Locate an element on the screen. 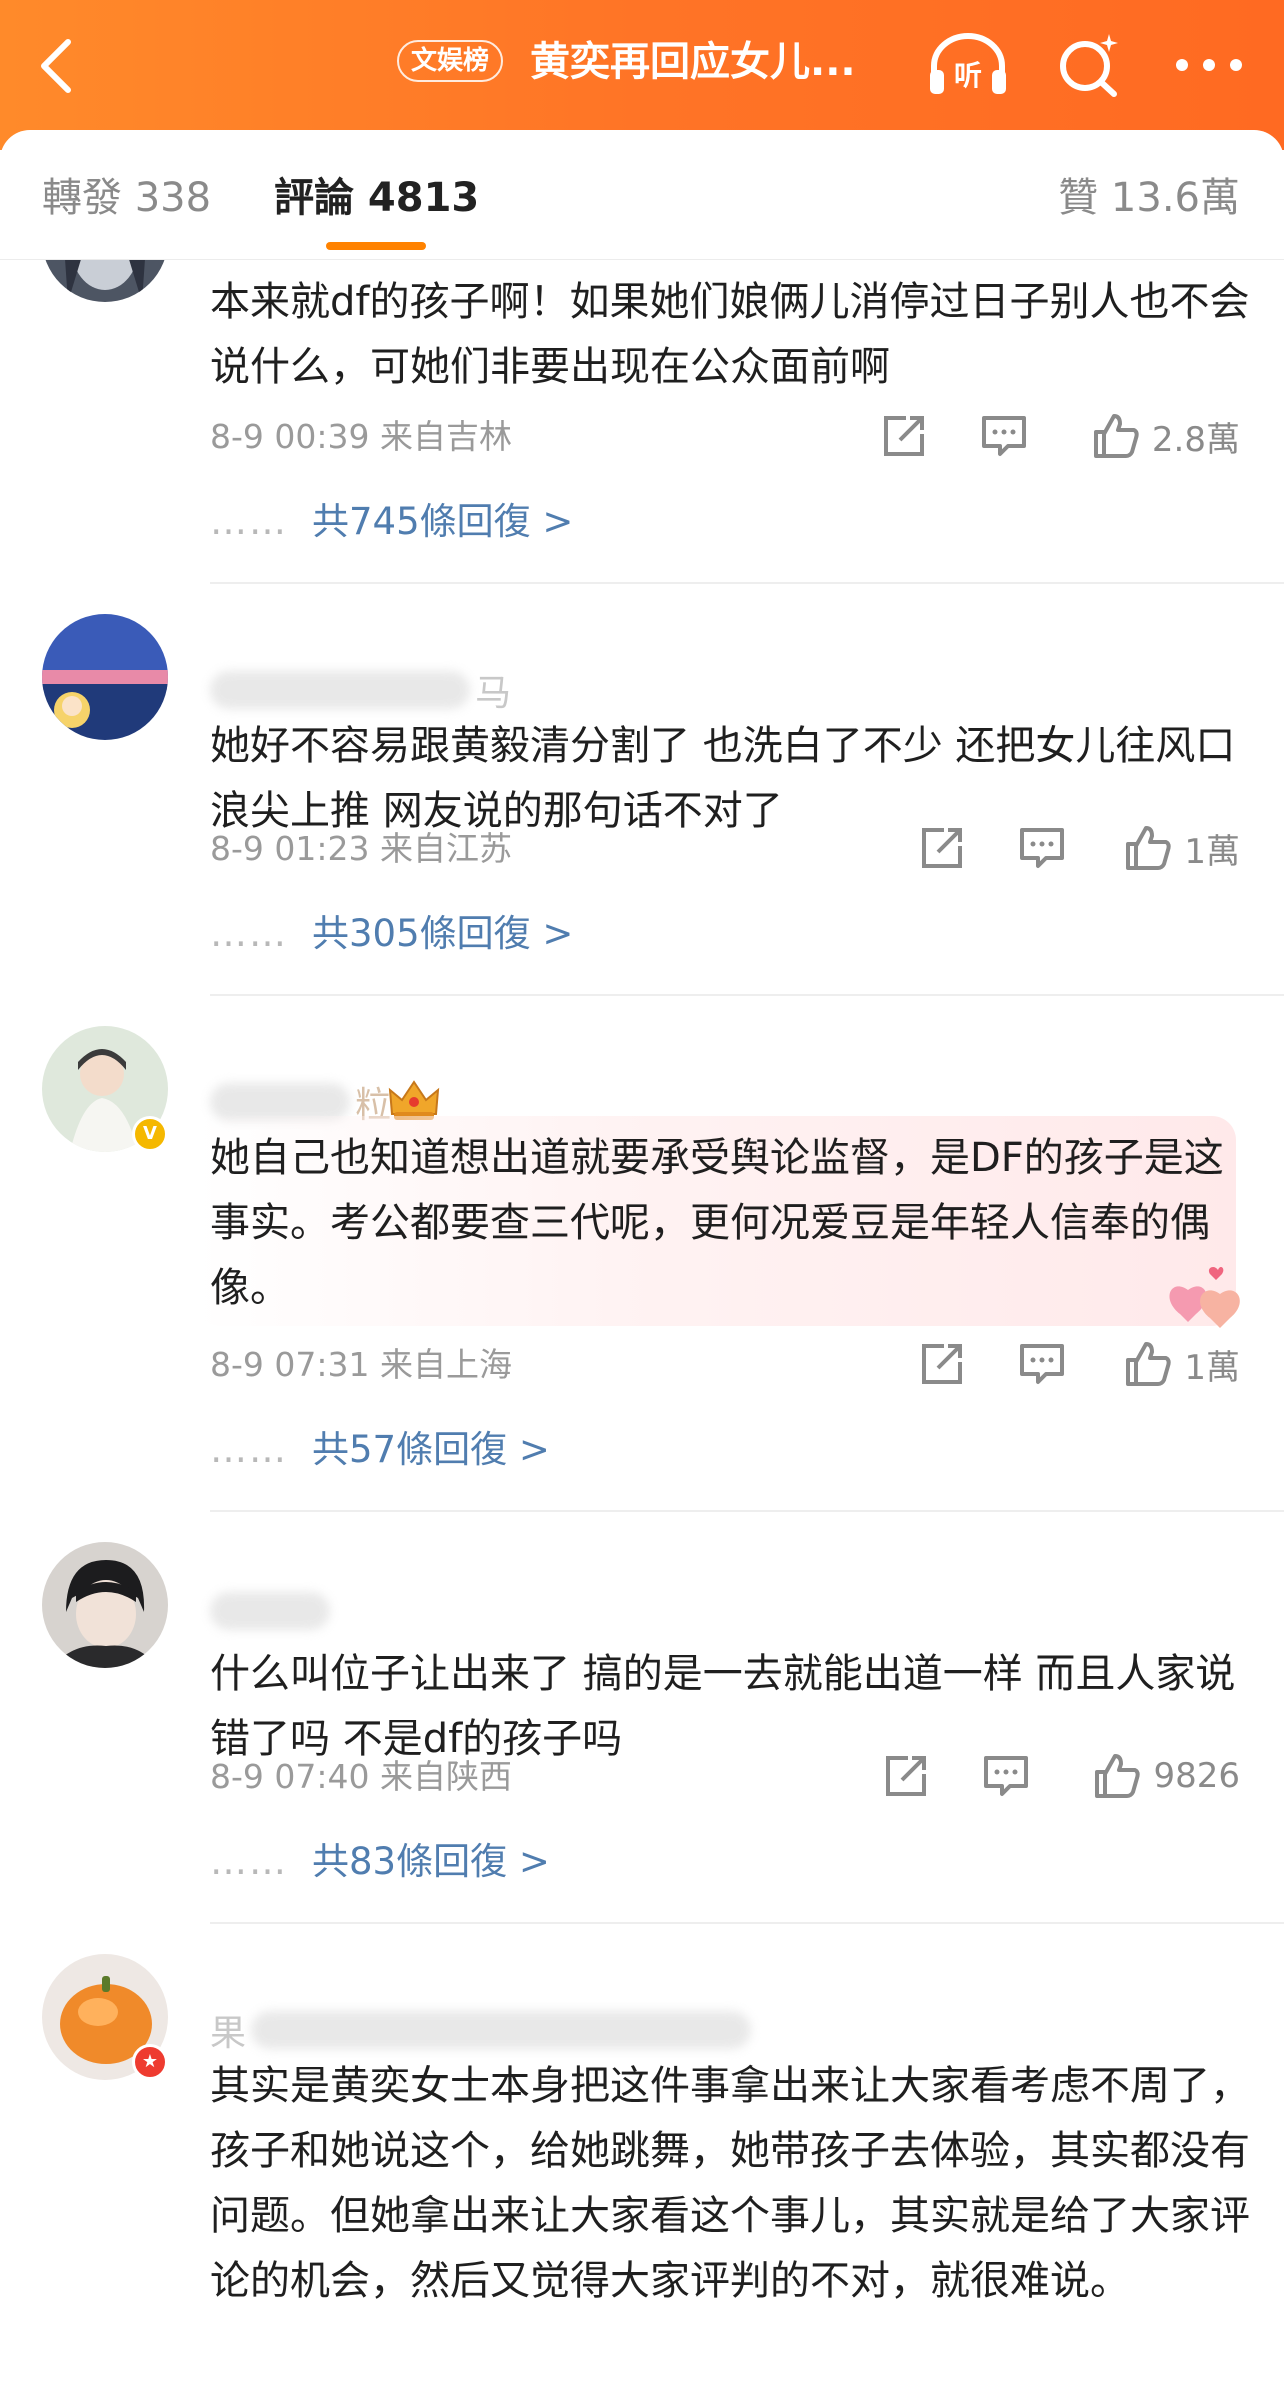 This screenshot has width=1284, height=2386. like-button: 2.8萬 is located at coordinates (1165, 436).